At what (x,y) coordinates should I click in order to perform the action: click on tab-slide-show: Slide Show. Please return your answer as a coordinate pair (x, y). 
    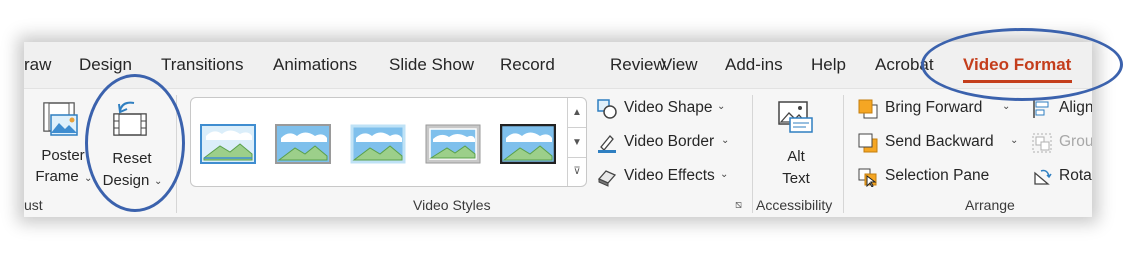
    Looking at the image, I should click on (431, 65).